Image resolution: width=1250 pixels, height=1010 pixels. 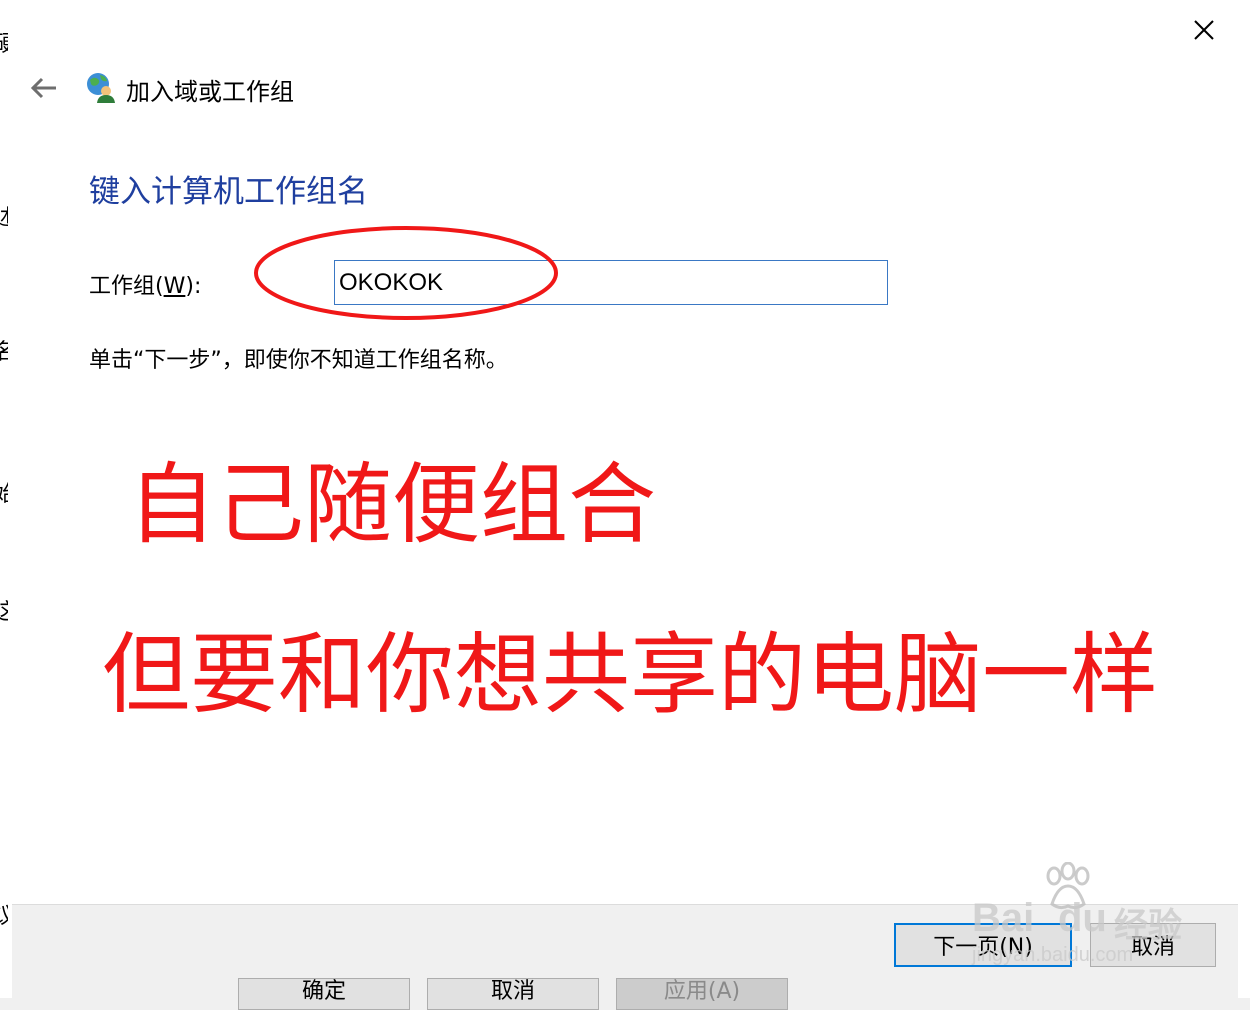 I want to click on close-icon, so click(x=1204, y=30).